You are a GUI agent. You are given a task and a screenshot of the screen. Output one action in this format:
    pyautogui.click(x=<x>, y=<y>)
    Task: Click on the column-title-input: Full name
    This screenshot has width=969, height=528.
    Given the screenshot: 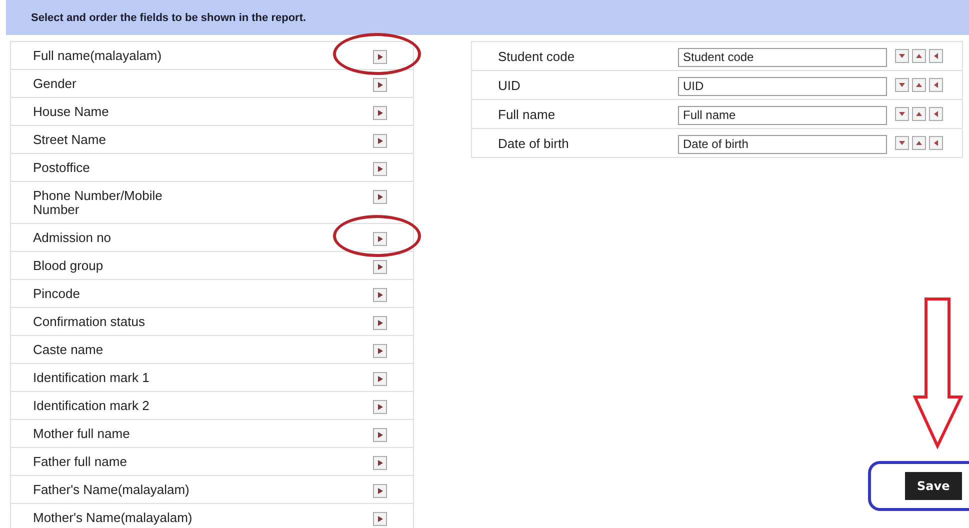 What is the action you would take?
    pyautogui.click(x=782, y=115)
    